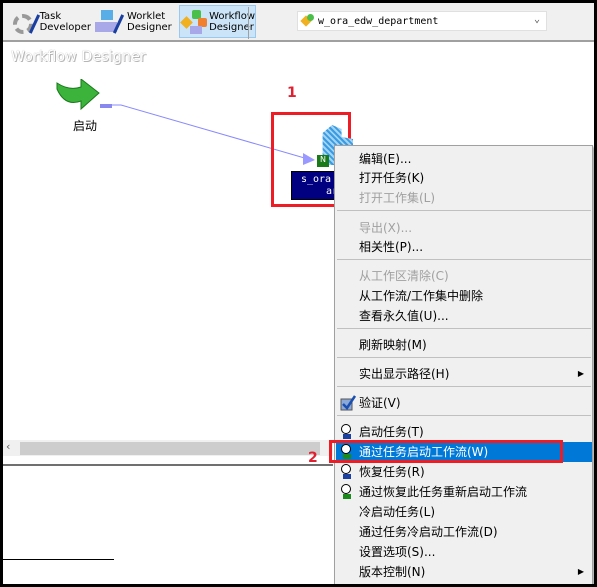  Describe the element at coordinates (331, 191) in the screenshot. I see `task-name-line2: ar` at that location.